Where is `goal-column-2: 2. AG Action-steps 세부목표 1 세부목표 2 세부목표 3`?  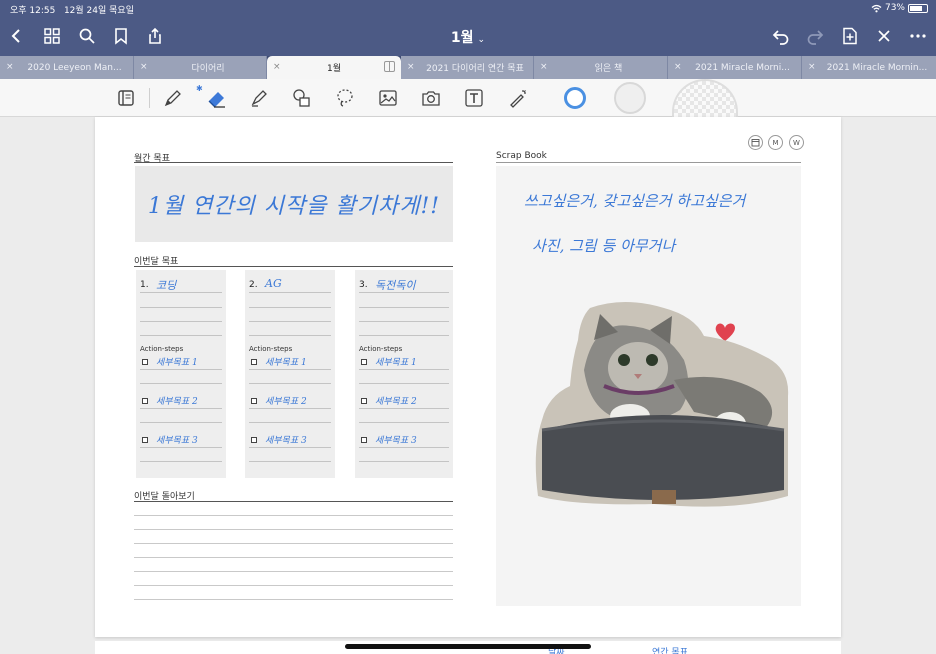 goal-column-2: 2. AG Action-steps 세부목표 1 세부목표 2 세부목표 3 is located at coordinates (290, 374).